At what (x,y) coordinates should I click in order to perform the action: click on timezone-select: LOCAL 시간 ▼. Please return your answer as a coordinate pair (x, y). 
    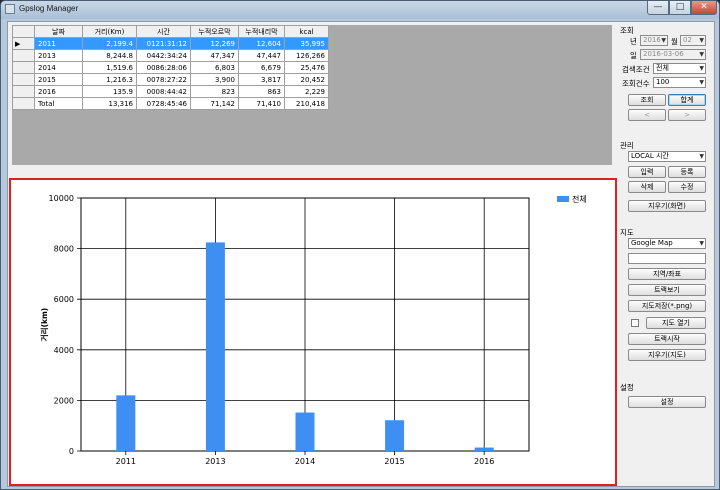
    Looking at the image, I should click on (667, 156).